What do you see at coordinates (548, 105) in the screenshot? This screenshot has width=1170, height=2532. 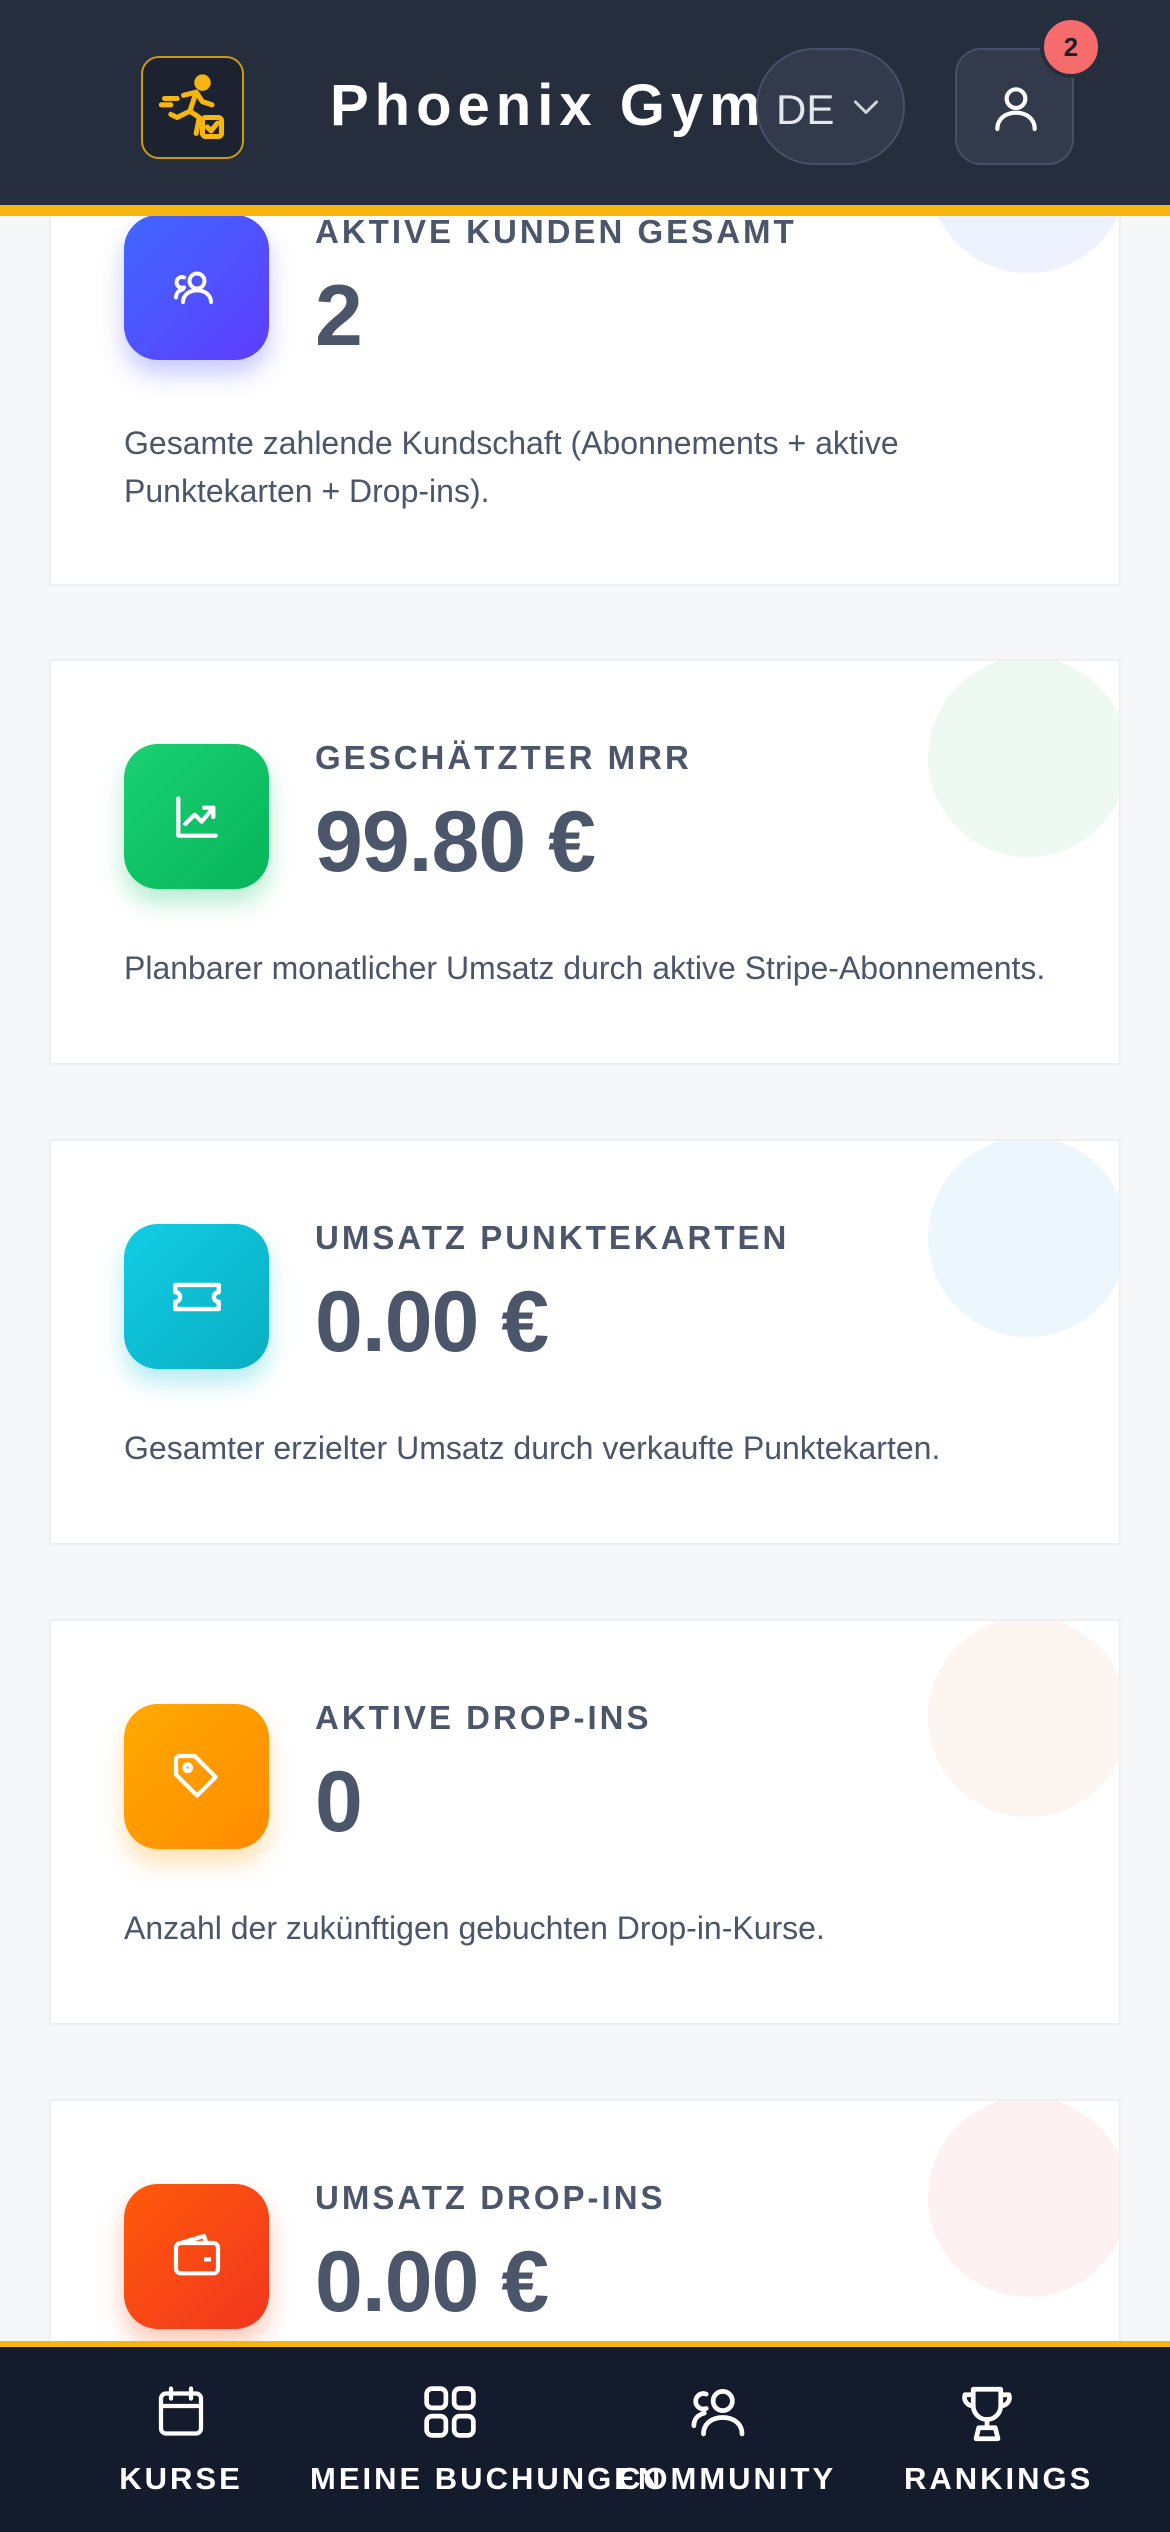 I see `app-title: Phoenix Gym` at bounding box center [548, 105].